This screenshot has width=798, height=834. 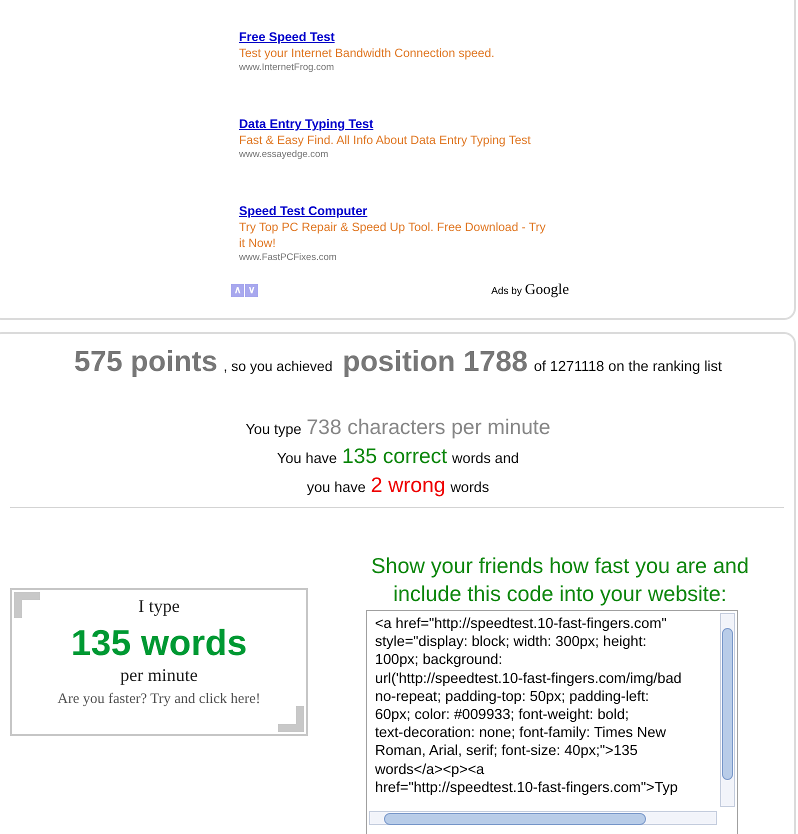 I want to click on horizontal-scrollbar, so click(x=543, y=818).